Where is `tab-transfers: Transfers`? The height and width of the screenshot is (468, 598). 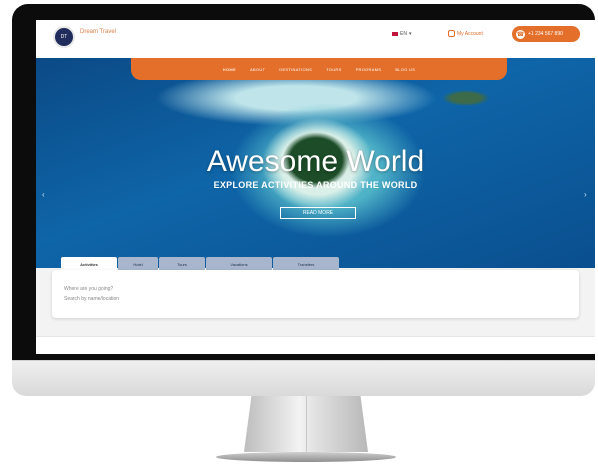 tab-transfers: Transfers is located at coordinates (306, 264).